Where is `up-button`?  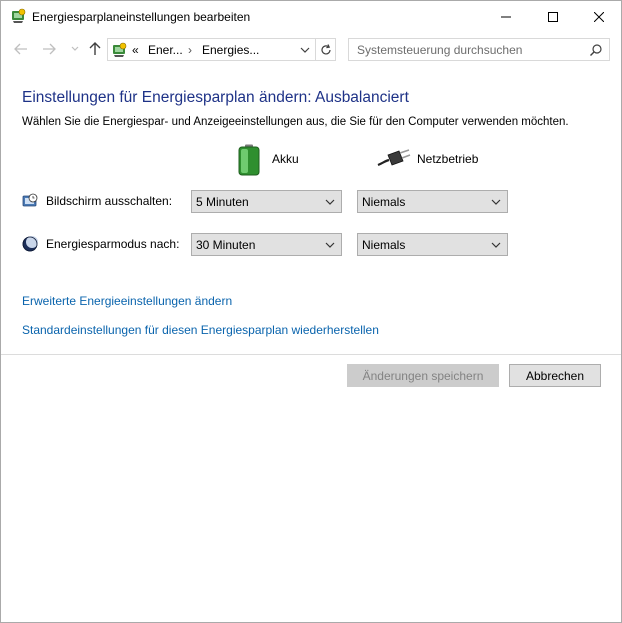 up-button is located at coordinates (95, 49).